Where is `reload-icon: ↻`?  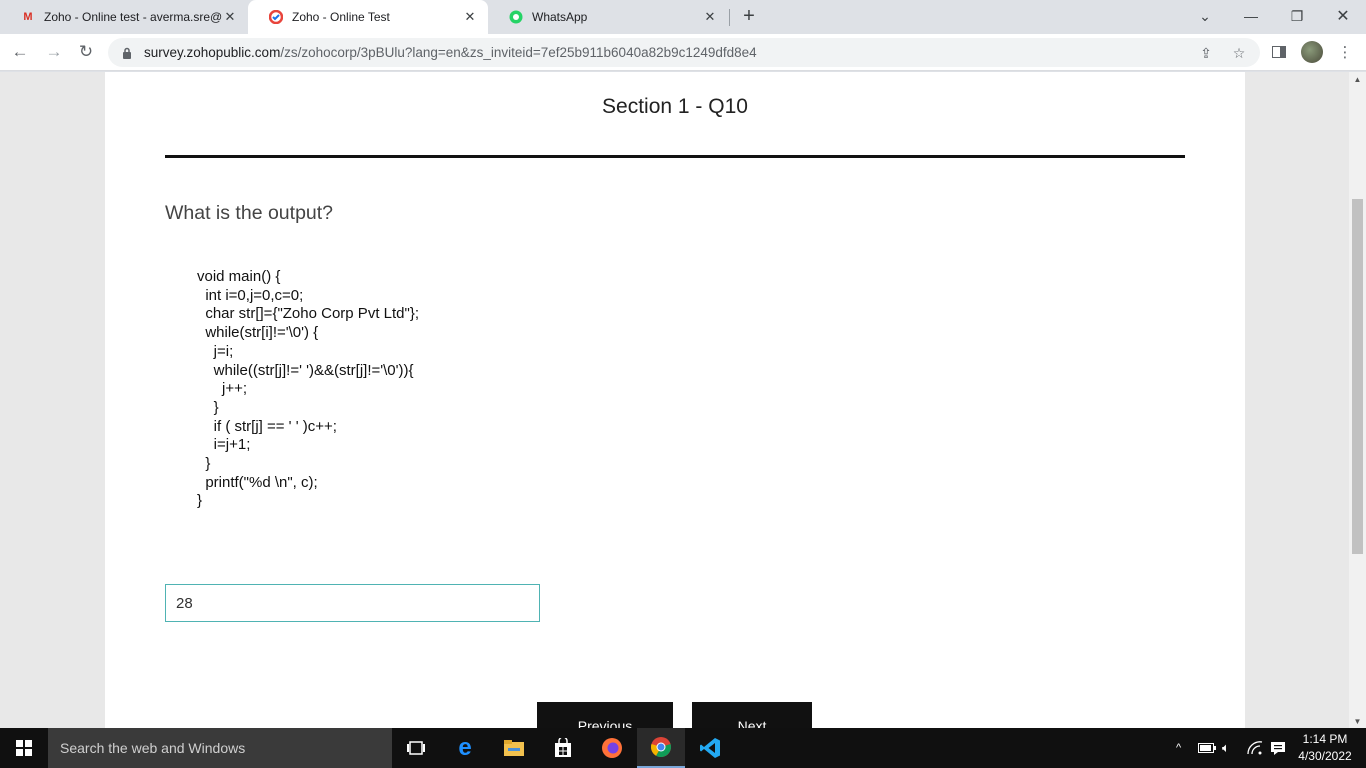
reload-icon: ↻ is located at coordinates (86, 52).